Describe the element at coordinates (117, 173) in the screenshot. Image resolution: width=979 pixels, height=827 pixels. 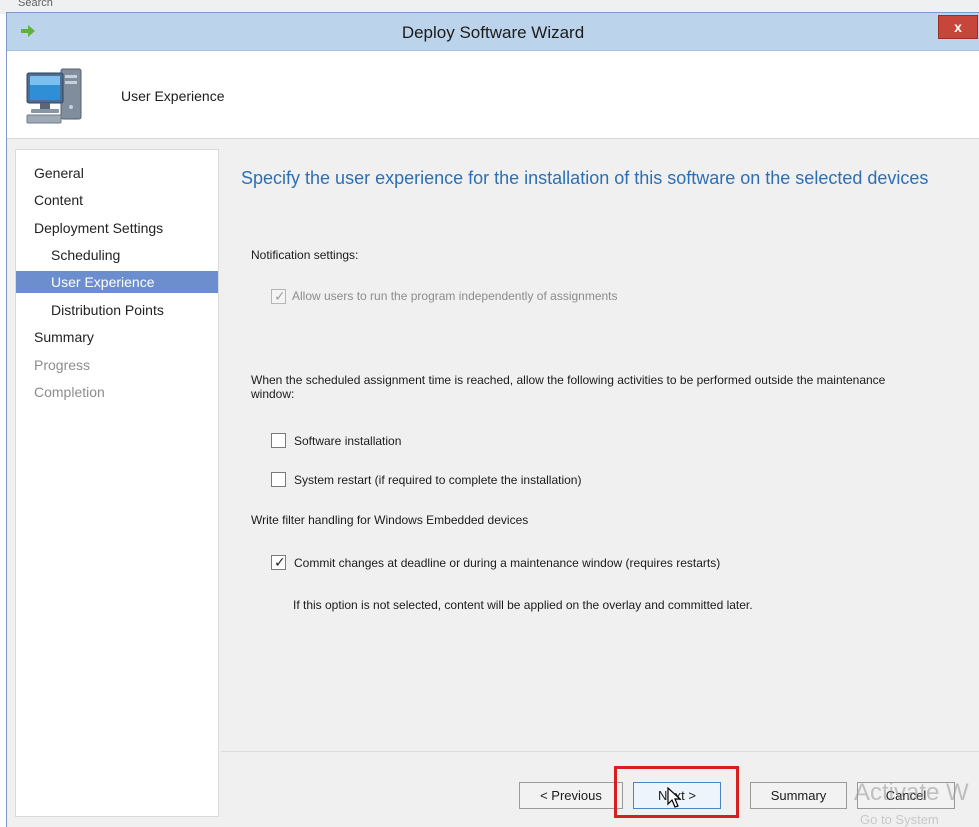
I see `sidebar-item-general: General` at that location.